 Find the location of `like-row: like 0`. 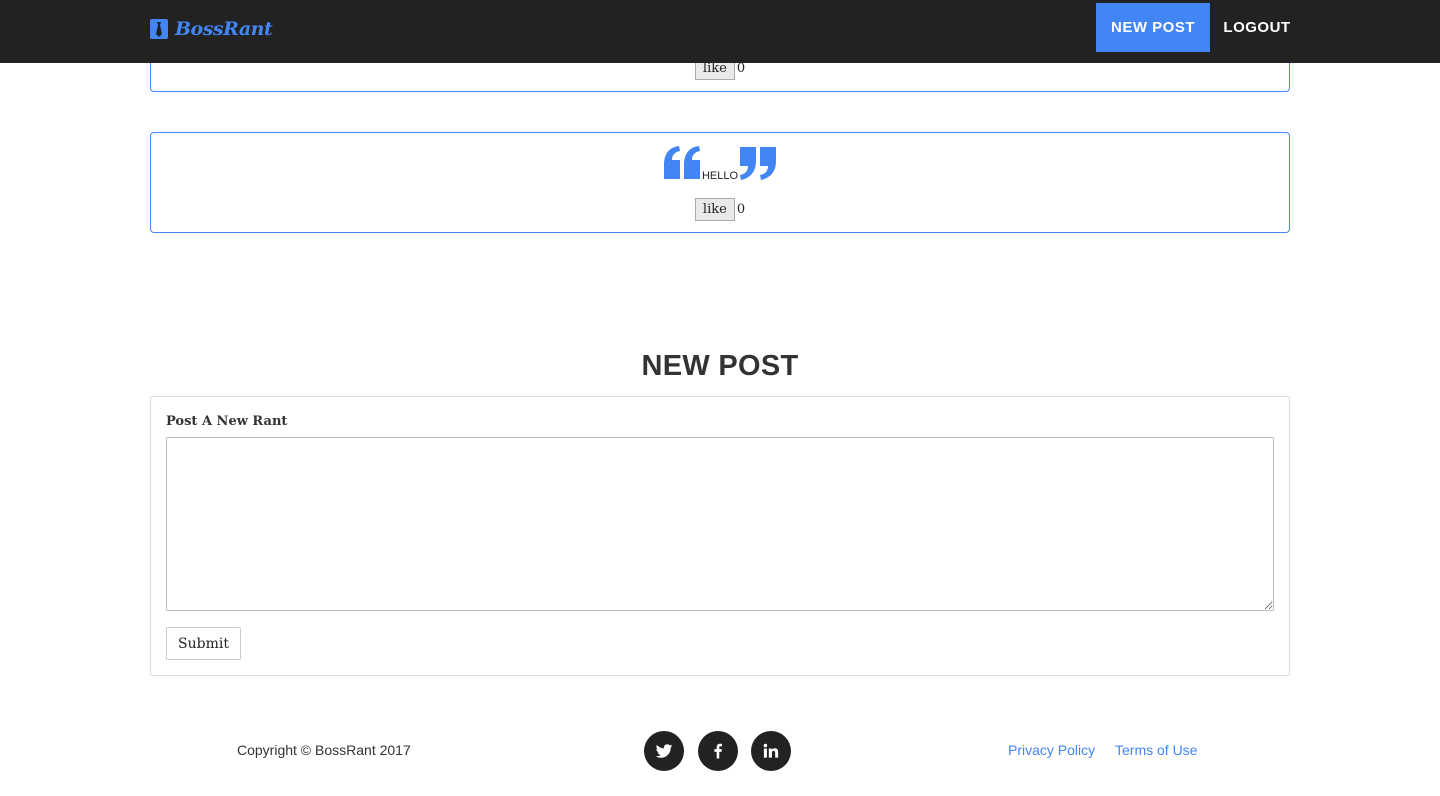

like-row: like 0 is located at coordinates (720, 209).